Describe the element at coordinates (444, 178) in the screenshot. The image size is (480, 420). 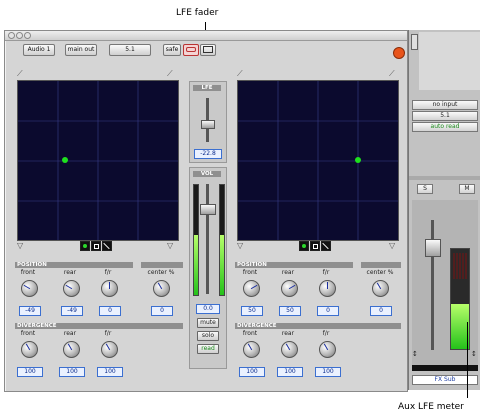
I see `strip-divider` at that location.